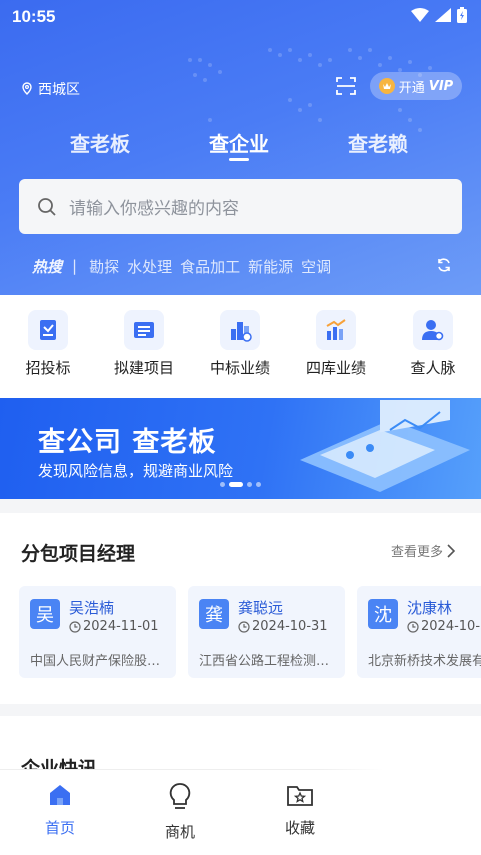 The width and height of the screenshot is (481, 855). What do you see at coordinates (300, 796) in the screenshot?
I see `folder-star-icon` at bounding box center [300, 796].